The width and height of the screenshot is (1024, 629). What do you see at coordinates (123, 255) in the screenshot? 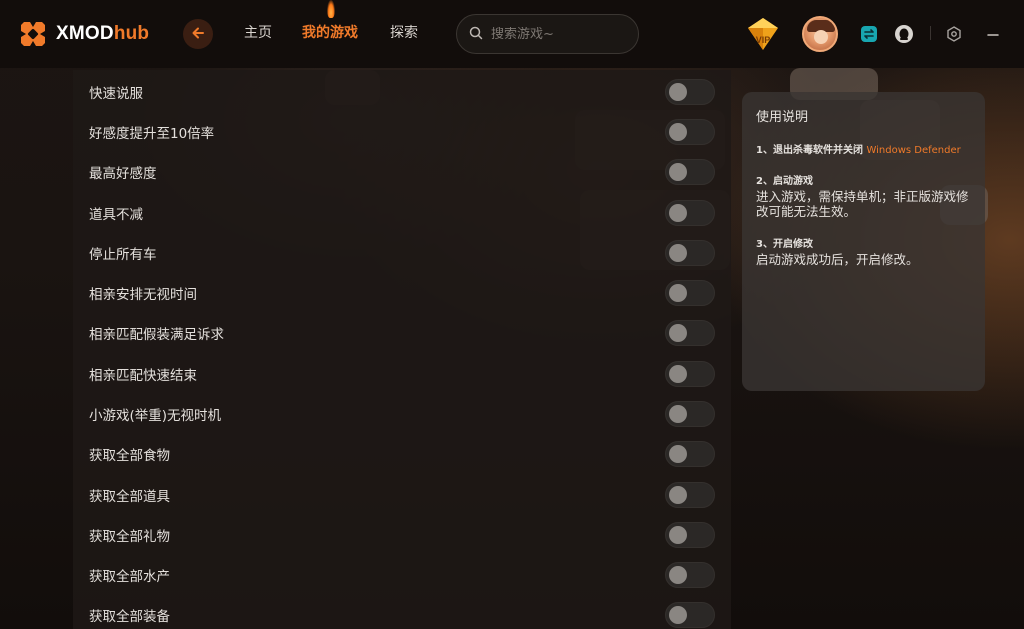
I see `cheat-label: 停止所有车` at bounding box center [123, 255].